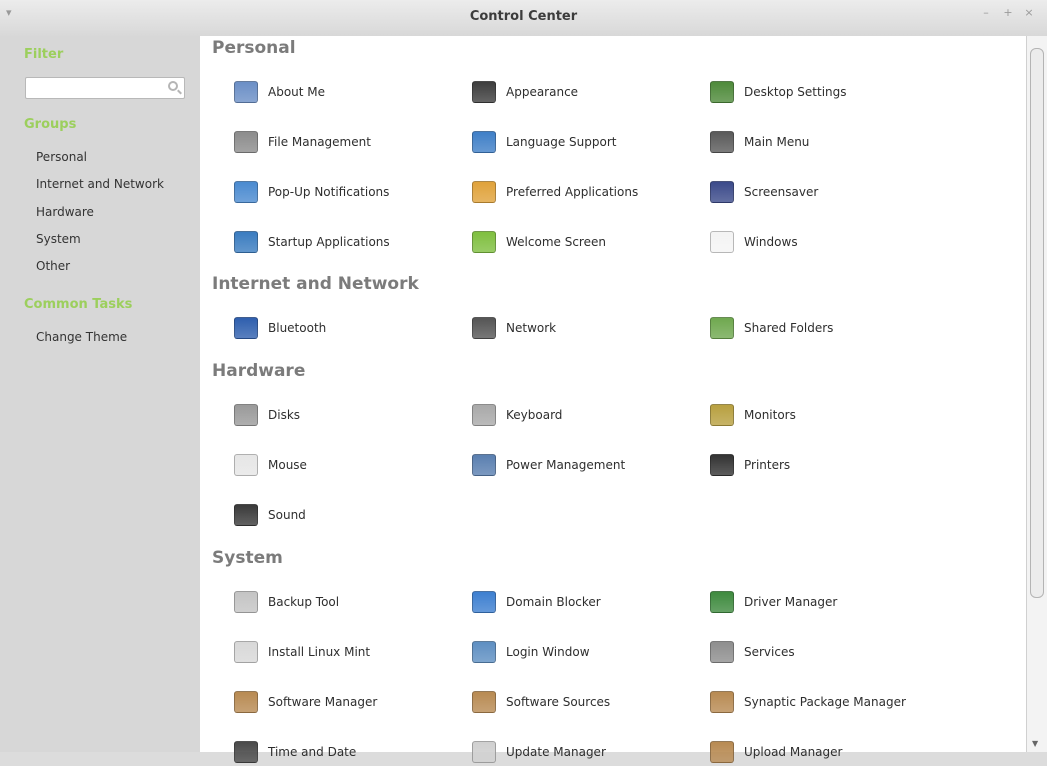 The height and width of the screenshot is (766, 1047). I want to click on sidebar-item-hardware: Hardware, so click(65, 212).